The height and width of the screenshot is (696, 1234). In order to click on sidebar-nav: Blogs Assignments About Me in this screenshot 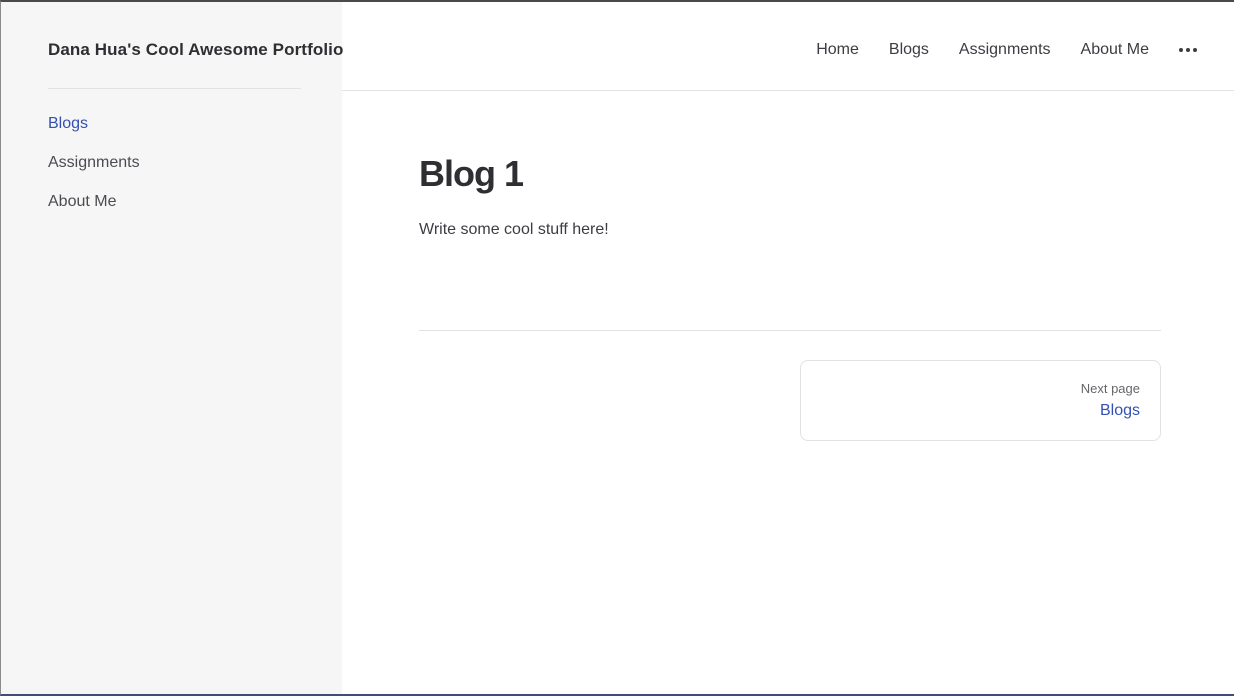, I will do `click(94, 172)`.